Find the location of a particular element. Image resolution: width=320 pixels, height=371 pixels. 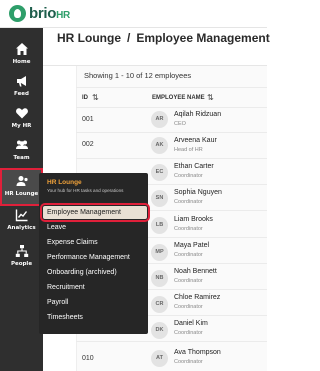

brand-name: brio is located at coordinates (43, 13).